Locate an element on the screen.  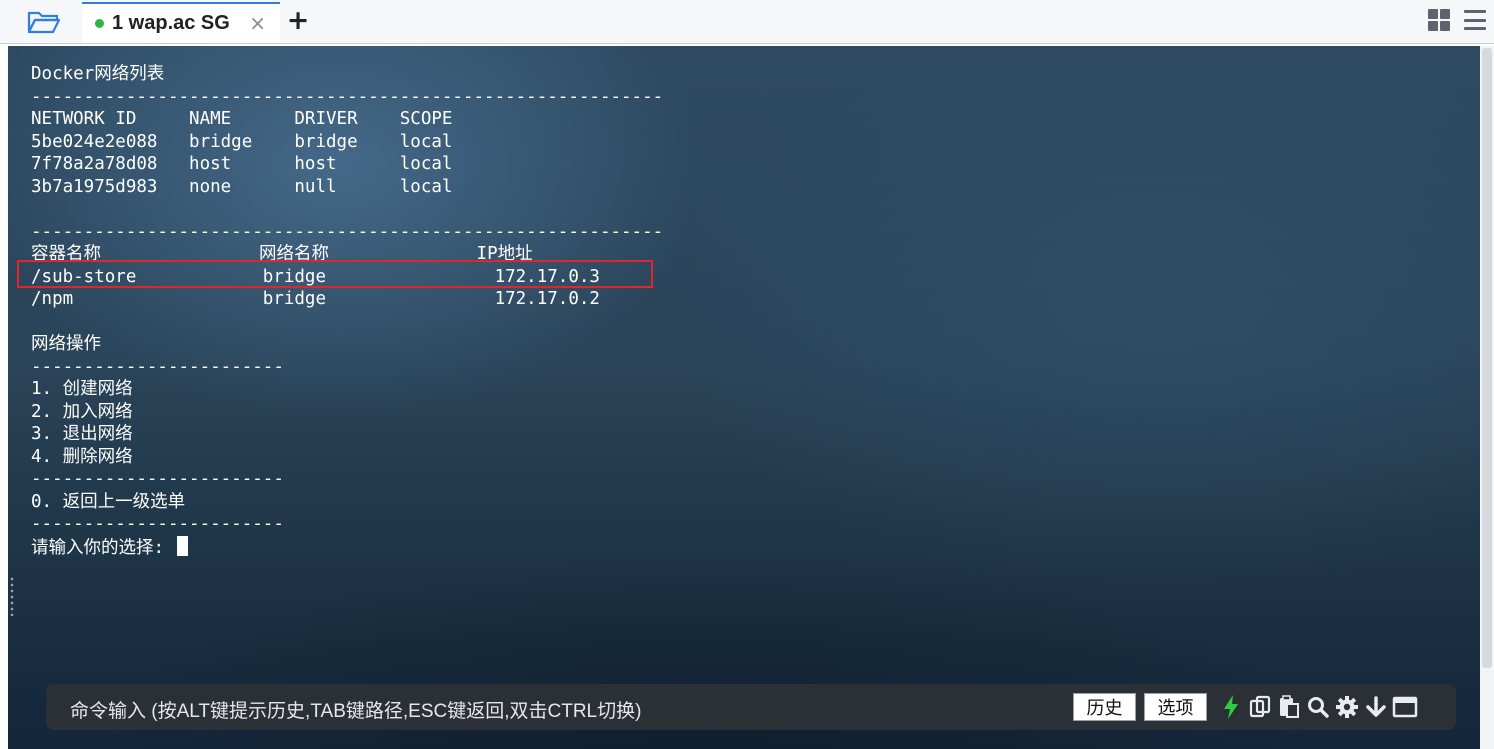
tab-label: 1 wap.ac SG is located at coordinates (171, 23).